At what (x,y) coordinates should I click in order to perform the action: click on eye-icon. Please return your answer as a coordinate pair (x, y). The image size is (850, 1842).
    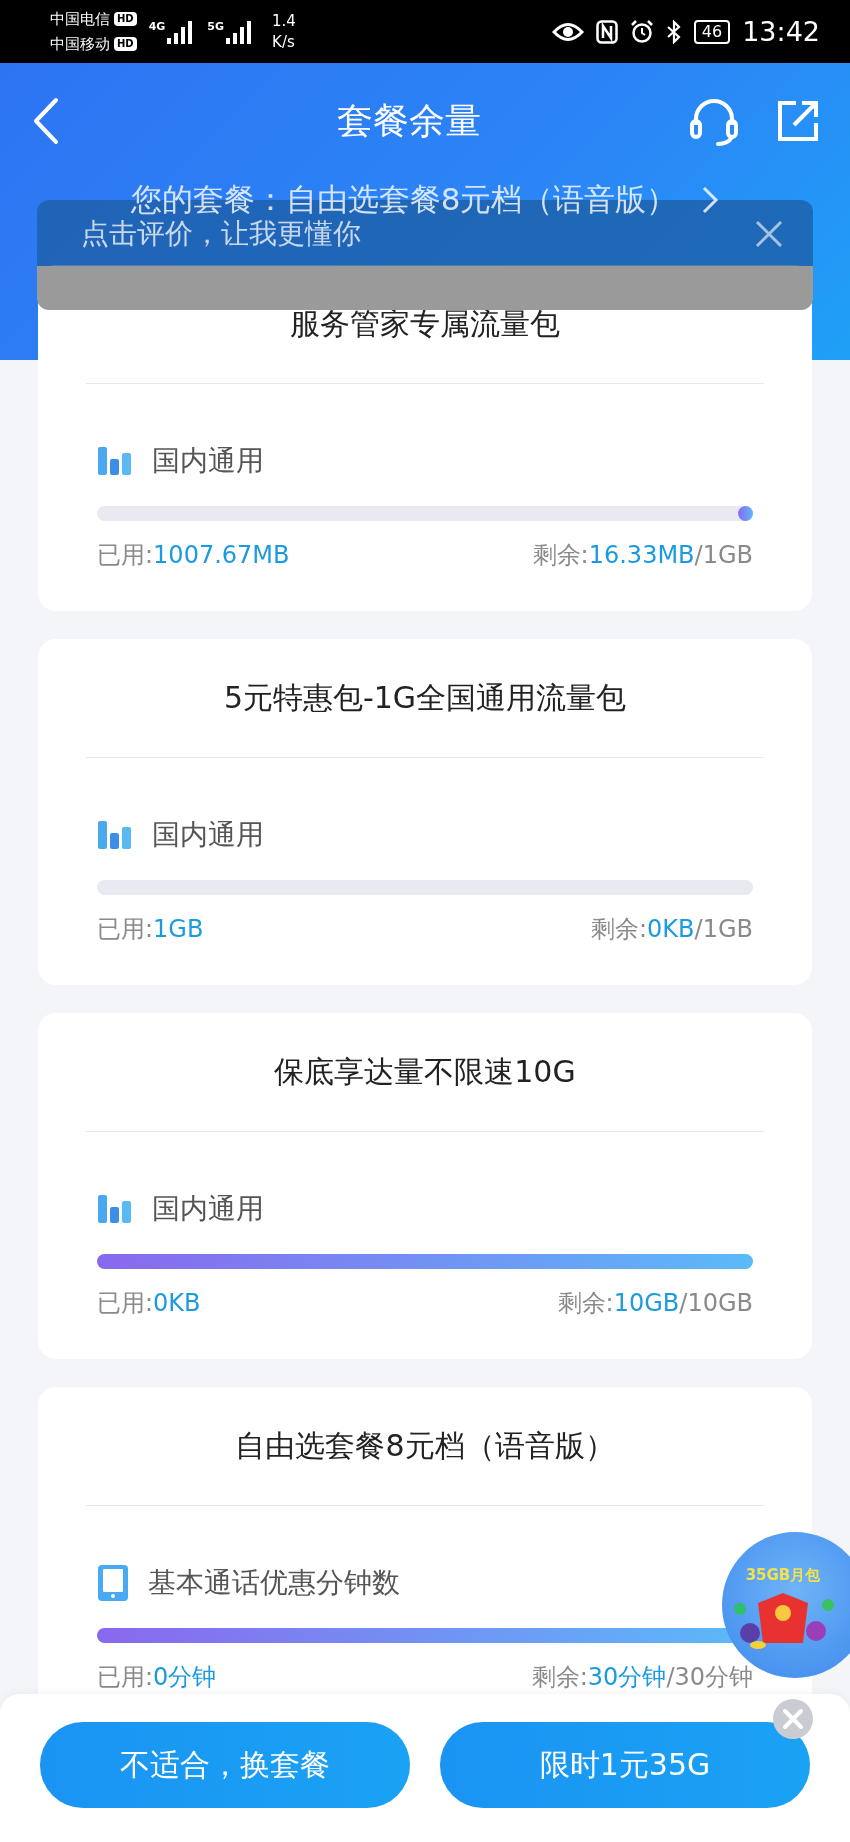
    Looking at the image, I should click on (567, 31).